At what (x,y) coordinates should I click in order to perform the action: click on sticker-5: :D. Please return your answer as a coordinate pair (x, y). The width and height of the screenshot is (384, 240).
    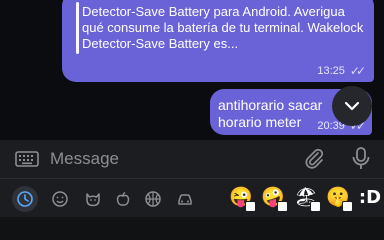
    Looking at the image, I should click on (370, 198).